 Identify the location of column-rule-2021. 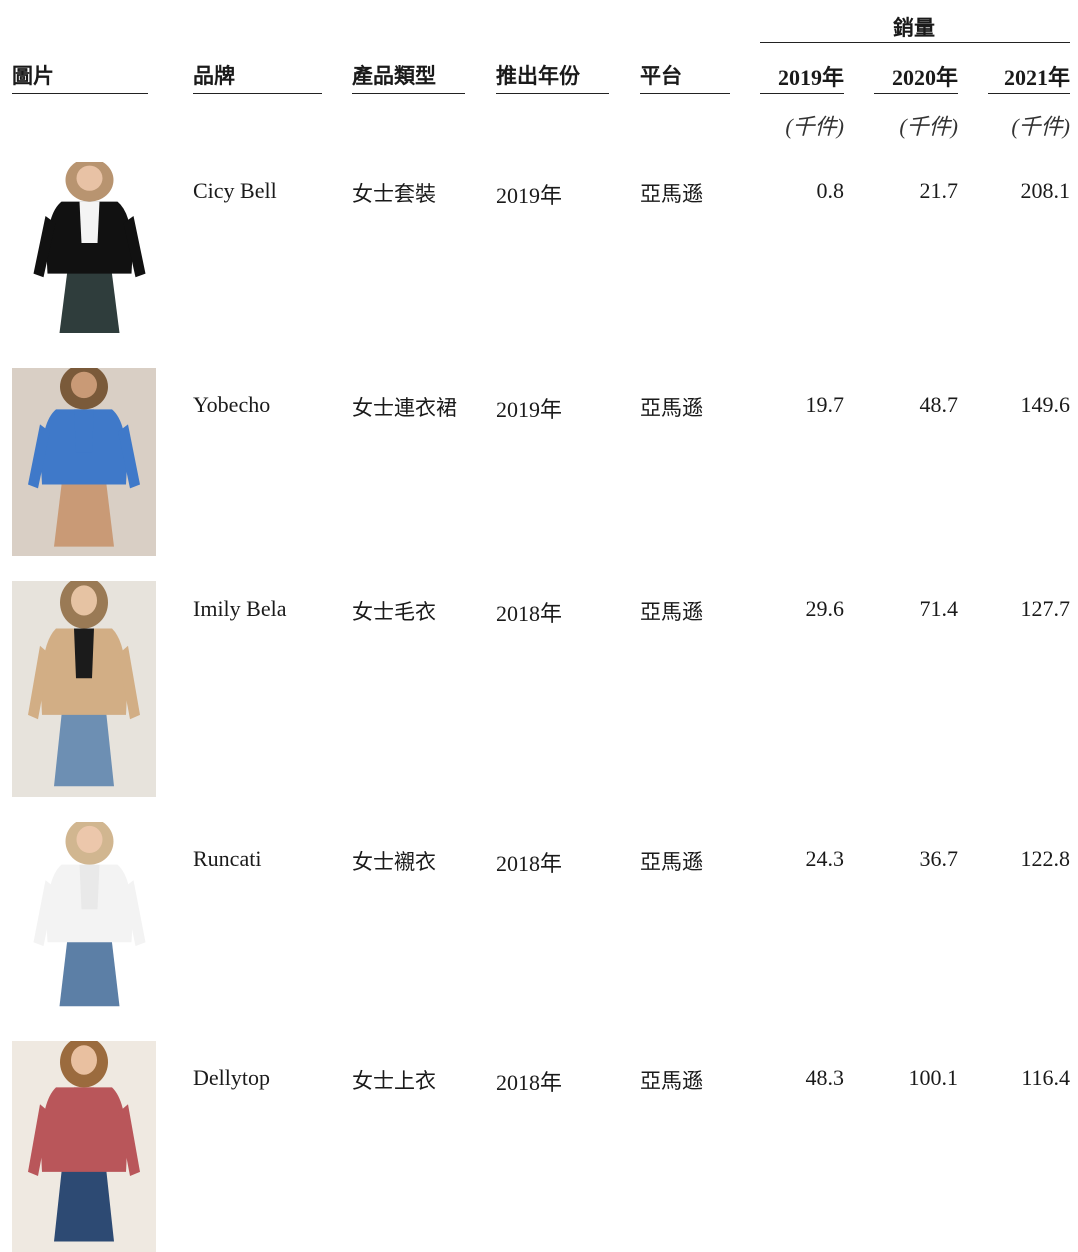
(1029, 93).